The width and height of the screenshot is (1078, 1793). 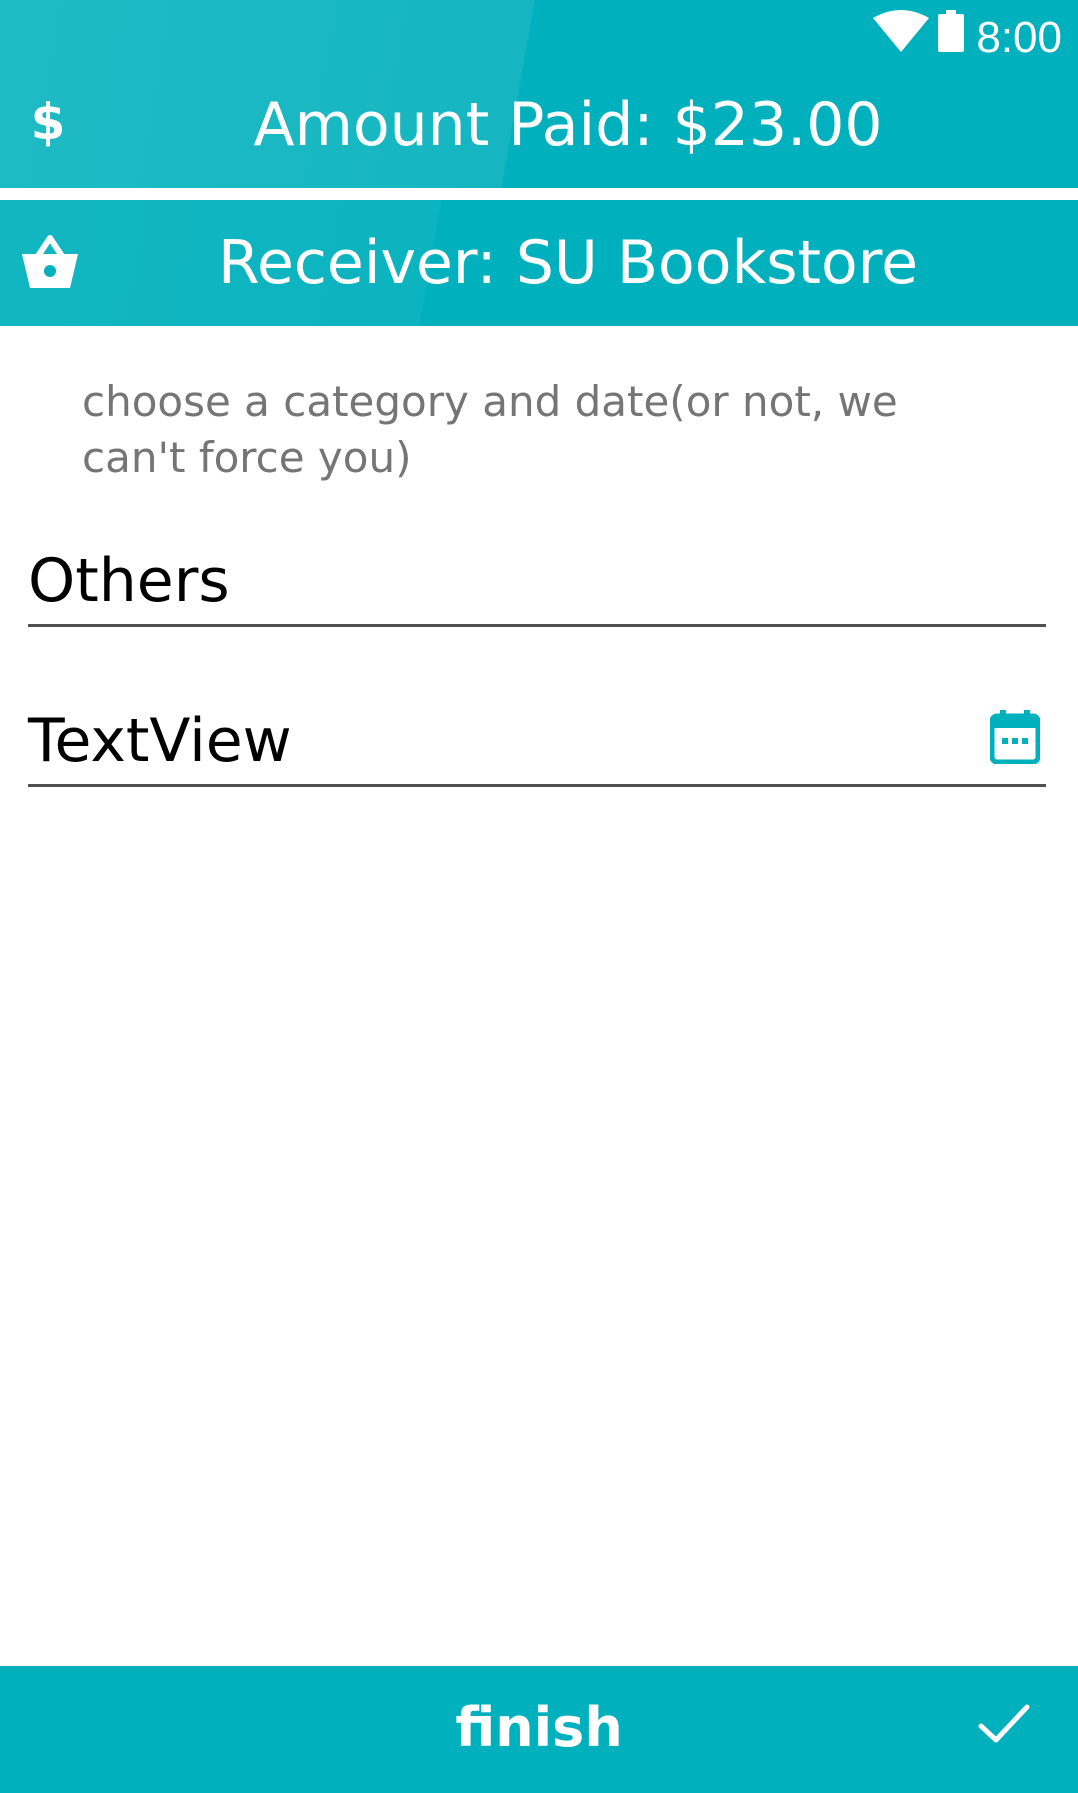 What do you see at coordinates (1019, 37) in the screenshot?
I see `status-time: 8:00` at bounding box center [1019, 37].